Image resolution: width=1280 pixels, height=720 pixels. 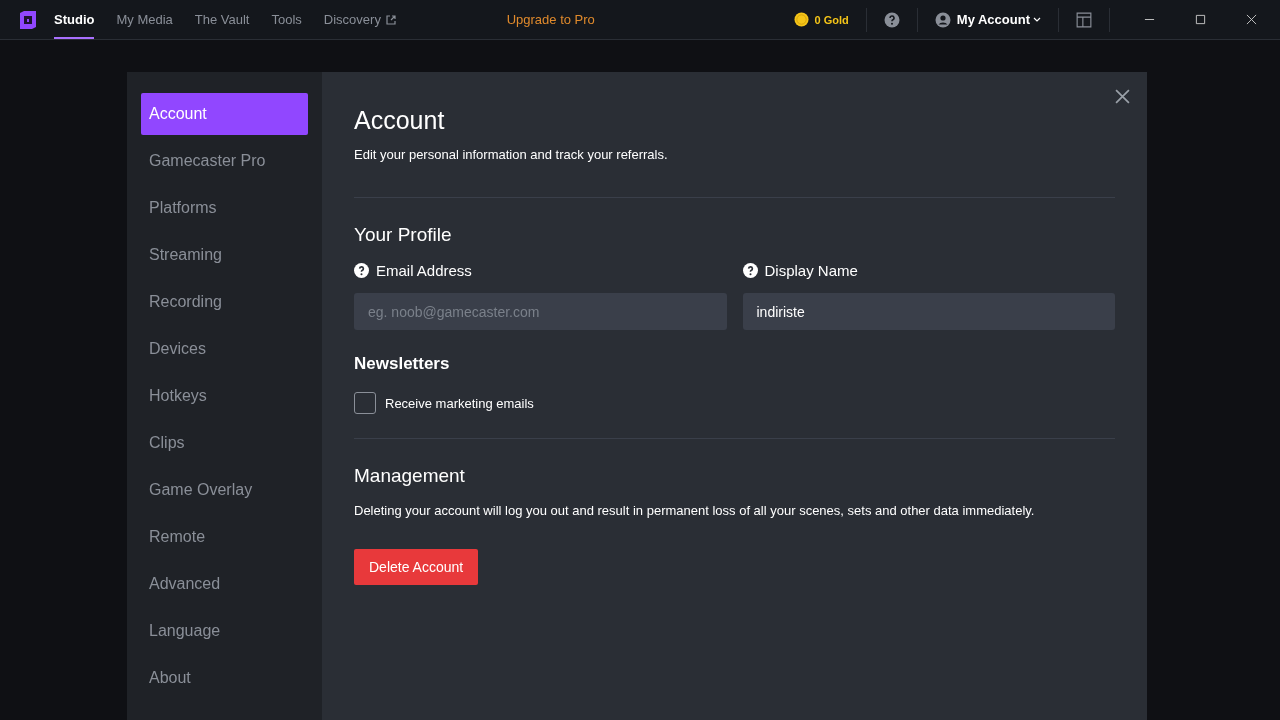 What do you see at coordinates (224, 631) in the screenshot?
I see `settings-menu-item: Language` at bounding box center [224, 631].